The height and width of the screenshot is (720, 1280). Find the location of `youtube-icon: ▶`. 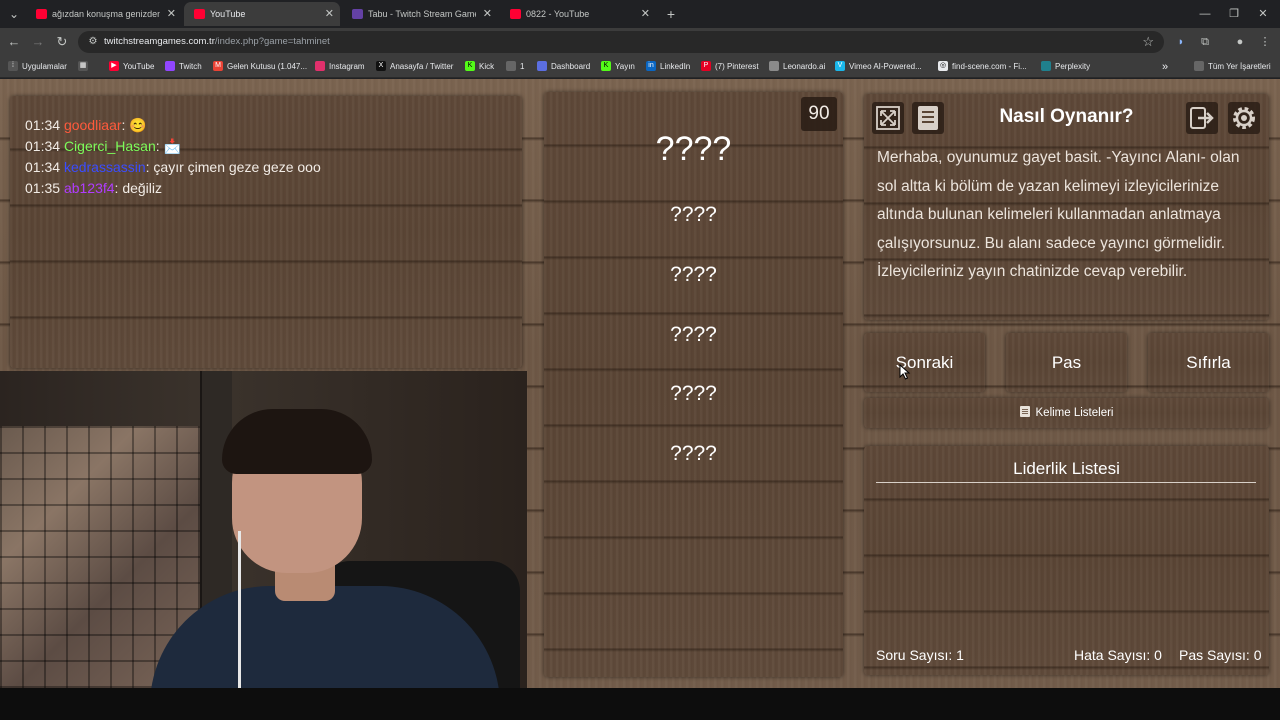

youtube-icon: ▶ is located at coordinates (114, 65).